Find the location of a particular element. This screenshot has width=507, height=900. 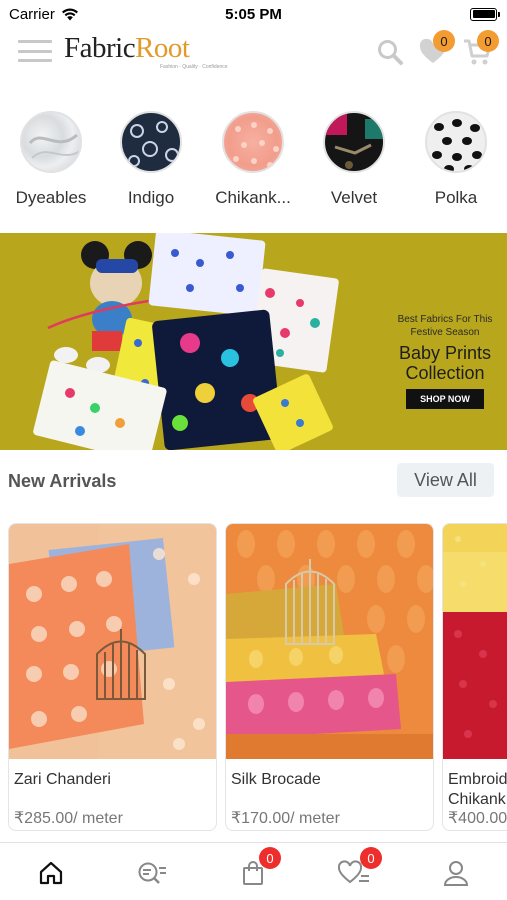

product-price: ₹170.00/ meter is located at coordinates (285, 818).